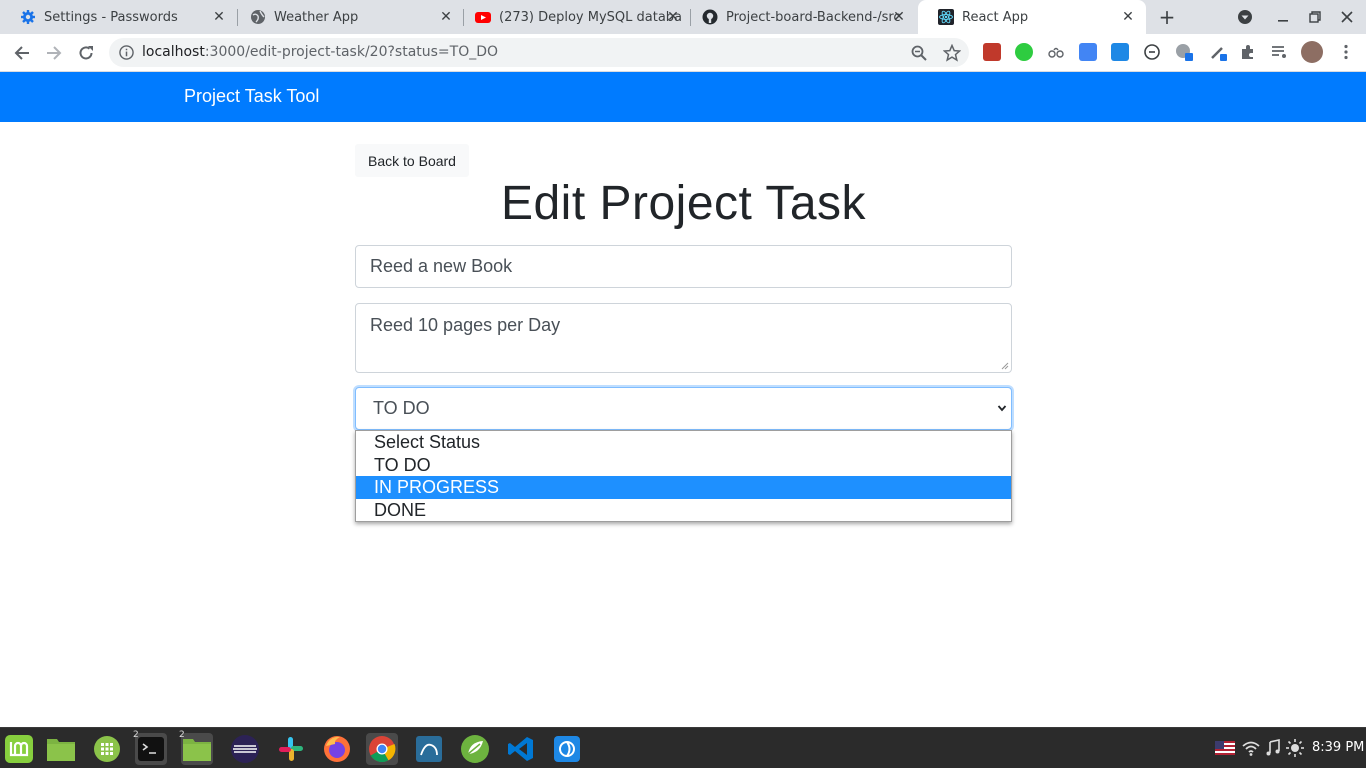 This screenshot has width=1366, height=768. I want to click on chrome-icon, so click(382, 749).